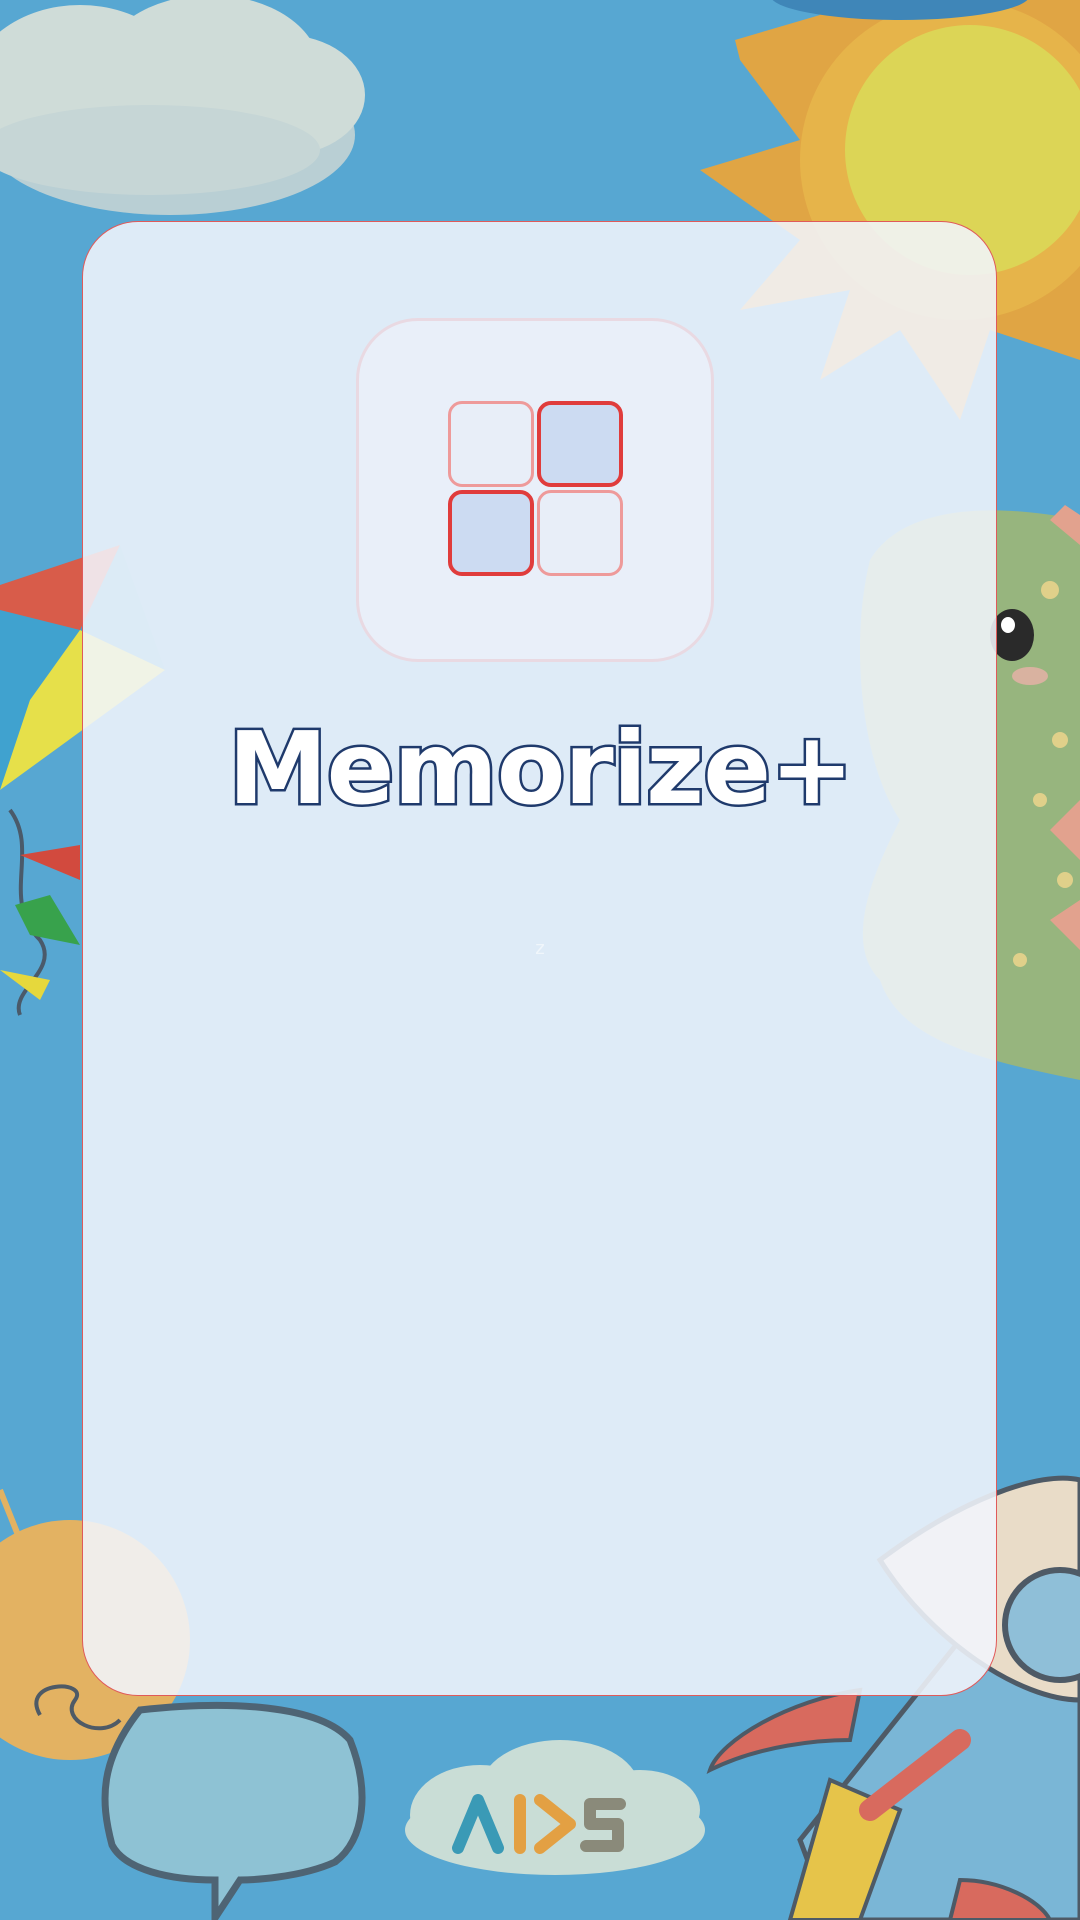 This screenshot has width=1080, height=1920. Describe the element at coordinates (541, 769) in the screenshot. I see `app-title: Memorize+` at that location.